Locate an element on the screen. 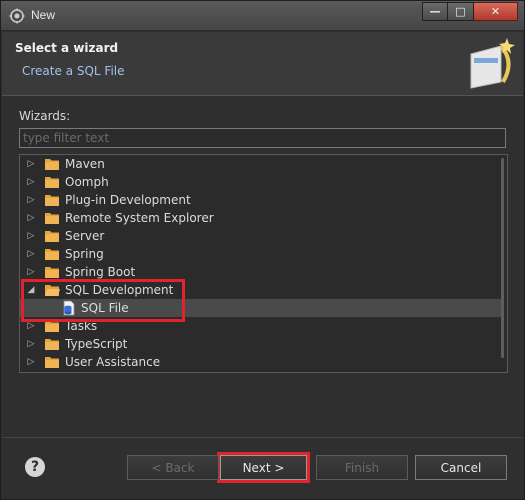  tree-item-label: Maven is located at coordinates (85, 164).